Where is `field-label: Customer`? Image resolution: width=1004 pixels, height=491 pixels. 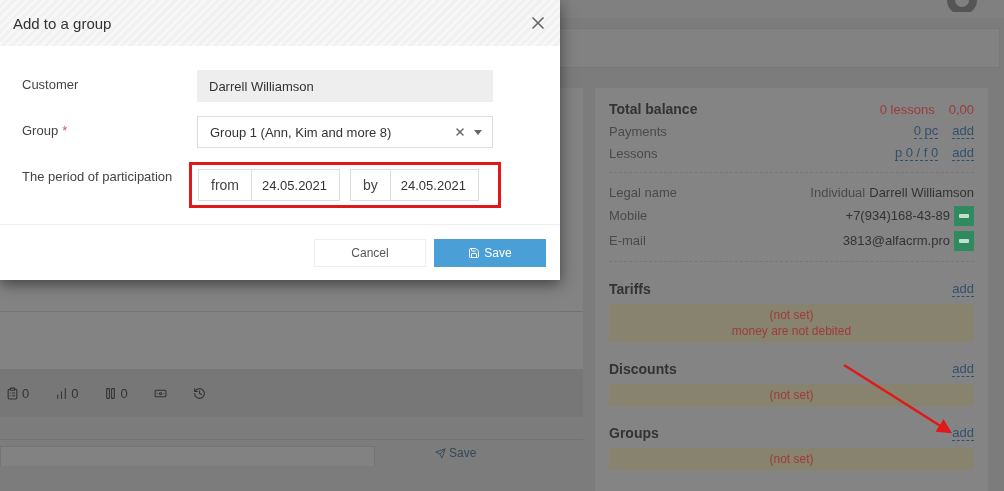 field-label: Customer is located at coordinates (51, 84).